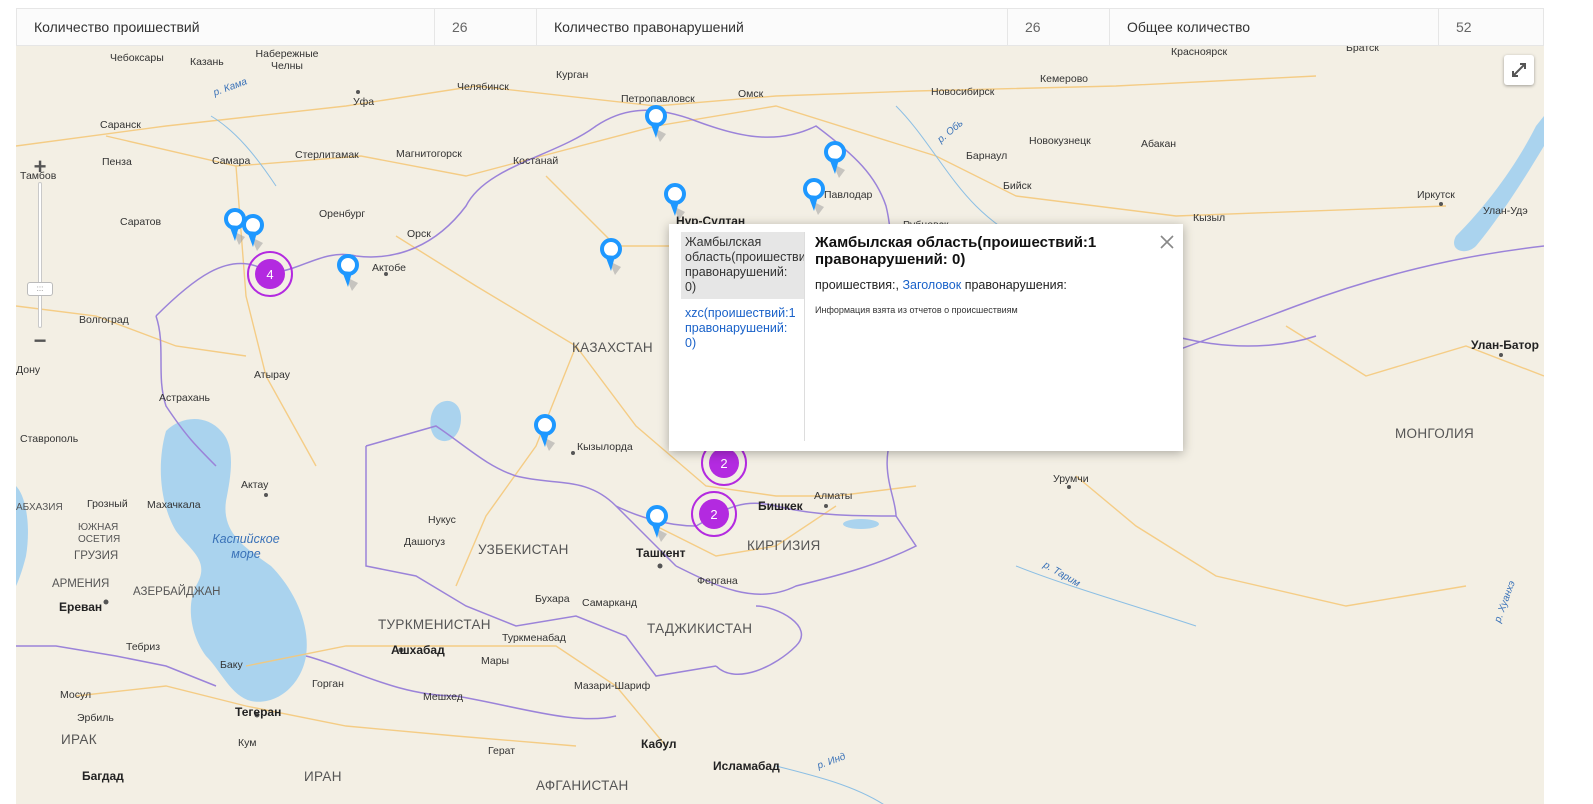 The height and width of the screenshot is (804, 1593). I want to click on country-label: ТАДЖИКИСТАН, so click(700, 628).